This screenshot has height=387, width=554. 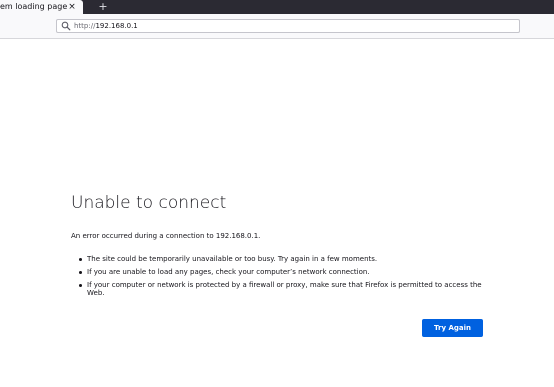 I want to click on navigation-bar: http://192.168.0.1, so click(x=277, y=26).